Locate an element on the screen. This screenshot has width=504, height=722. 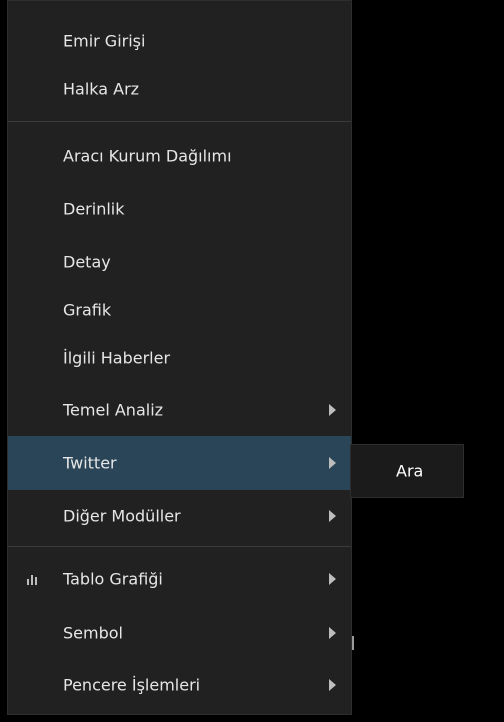
menu-item-label: Twitter is located at coordinates (90, 463).